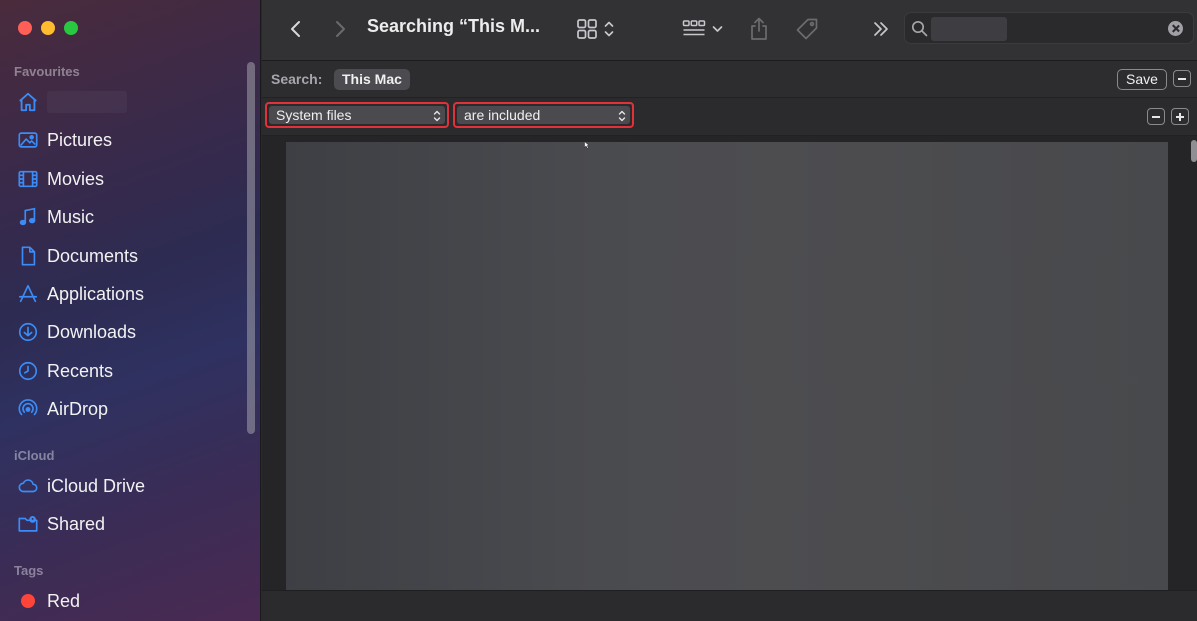  What do you see at coordinates (128, 371) in the screenshot?
I see `sidebar-item-recents: Recents` at bounding box center [128, 371].